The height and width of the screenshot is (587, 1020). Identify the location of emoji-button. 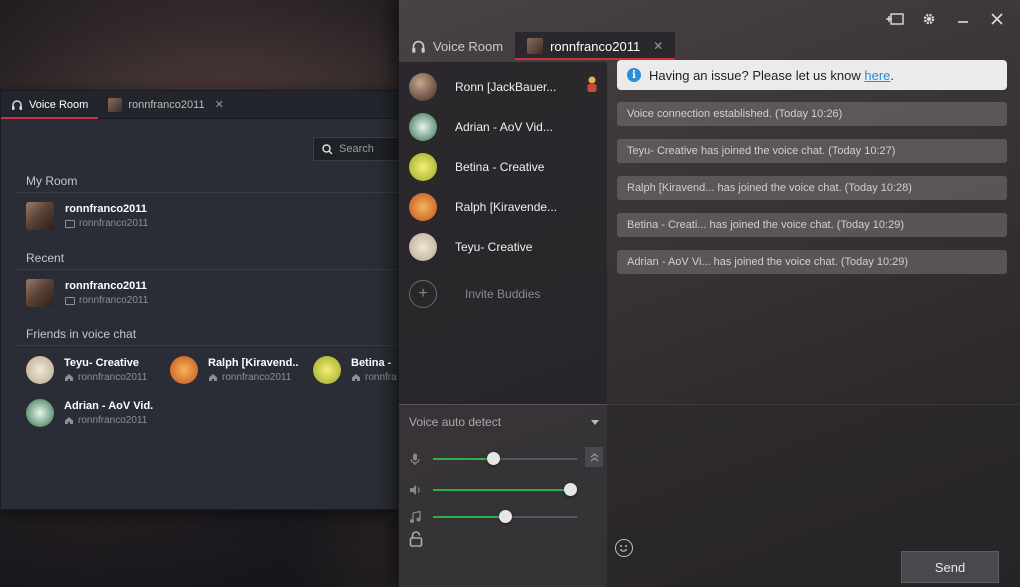
(624, 548).